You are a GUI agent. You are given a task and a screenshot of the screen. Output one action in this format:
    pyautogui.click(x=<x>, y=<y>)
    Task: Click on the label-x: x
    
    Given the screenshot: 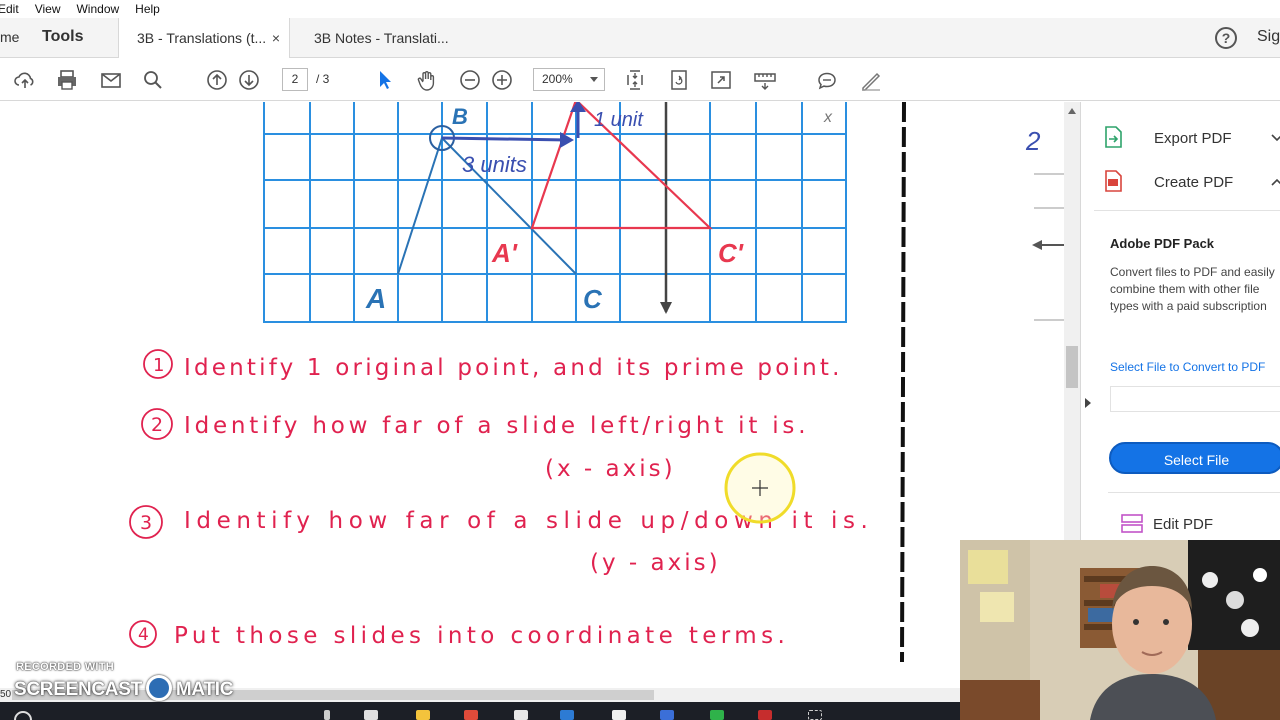 What is the action you would take?
    pyautogui.click(x=828, y=117)
    